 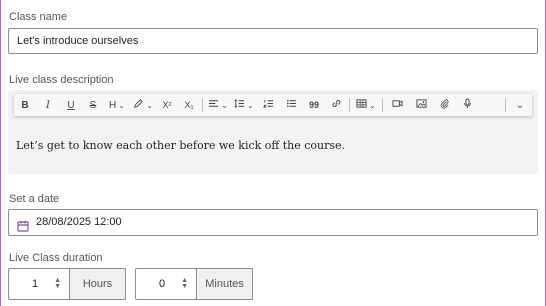 I want to click on align-dropdown: ⌄, so click(x=218, y=105).